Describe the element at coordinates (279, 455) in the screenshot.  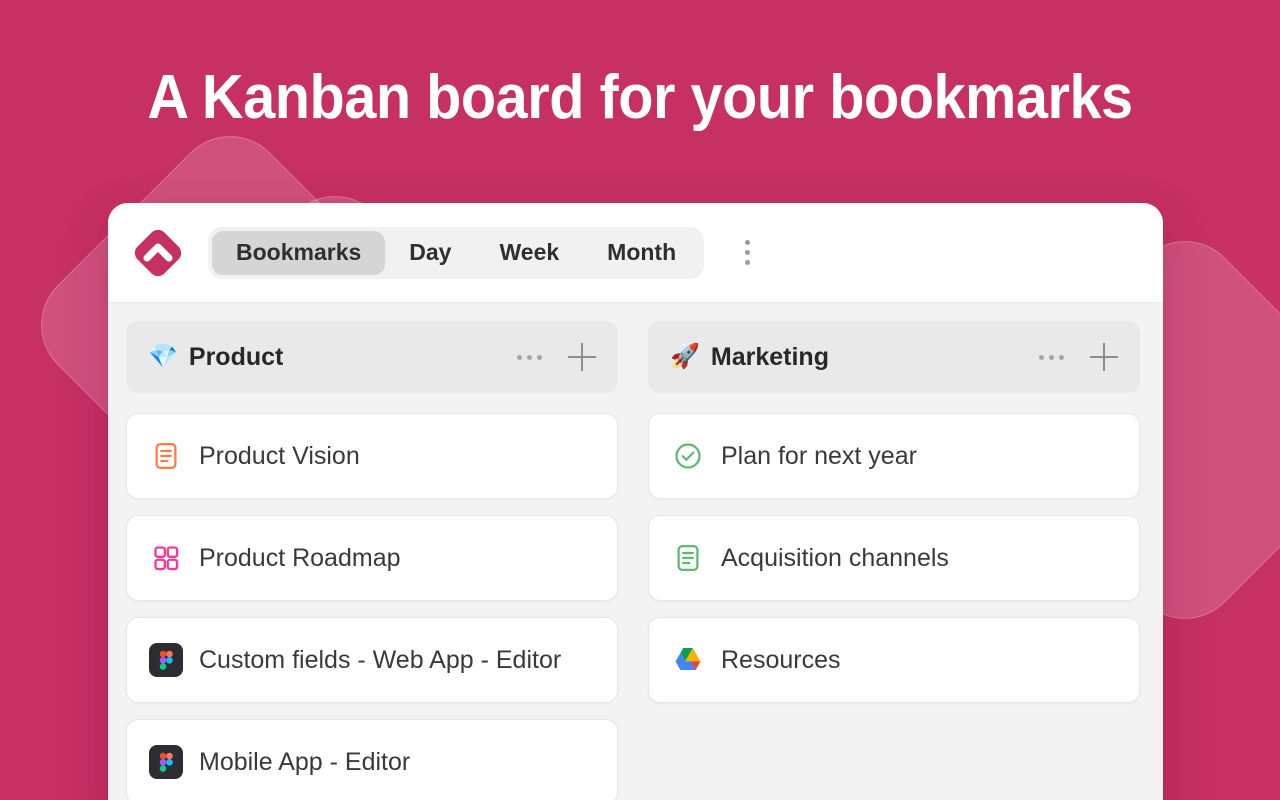
I see `card-title: Product Vision` at that location.